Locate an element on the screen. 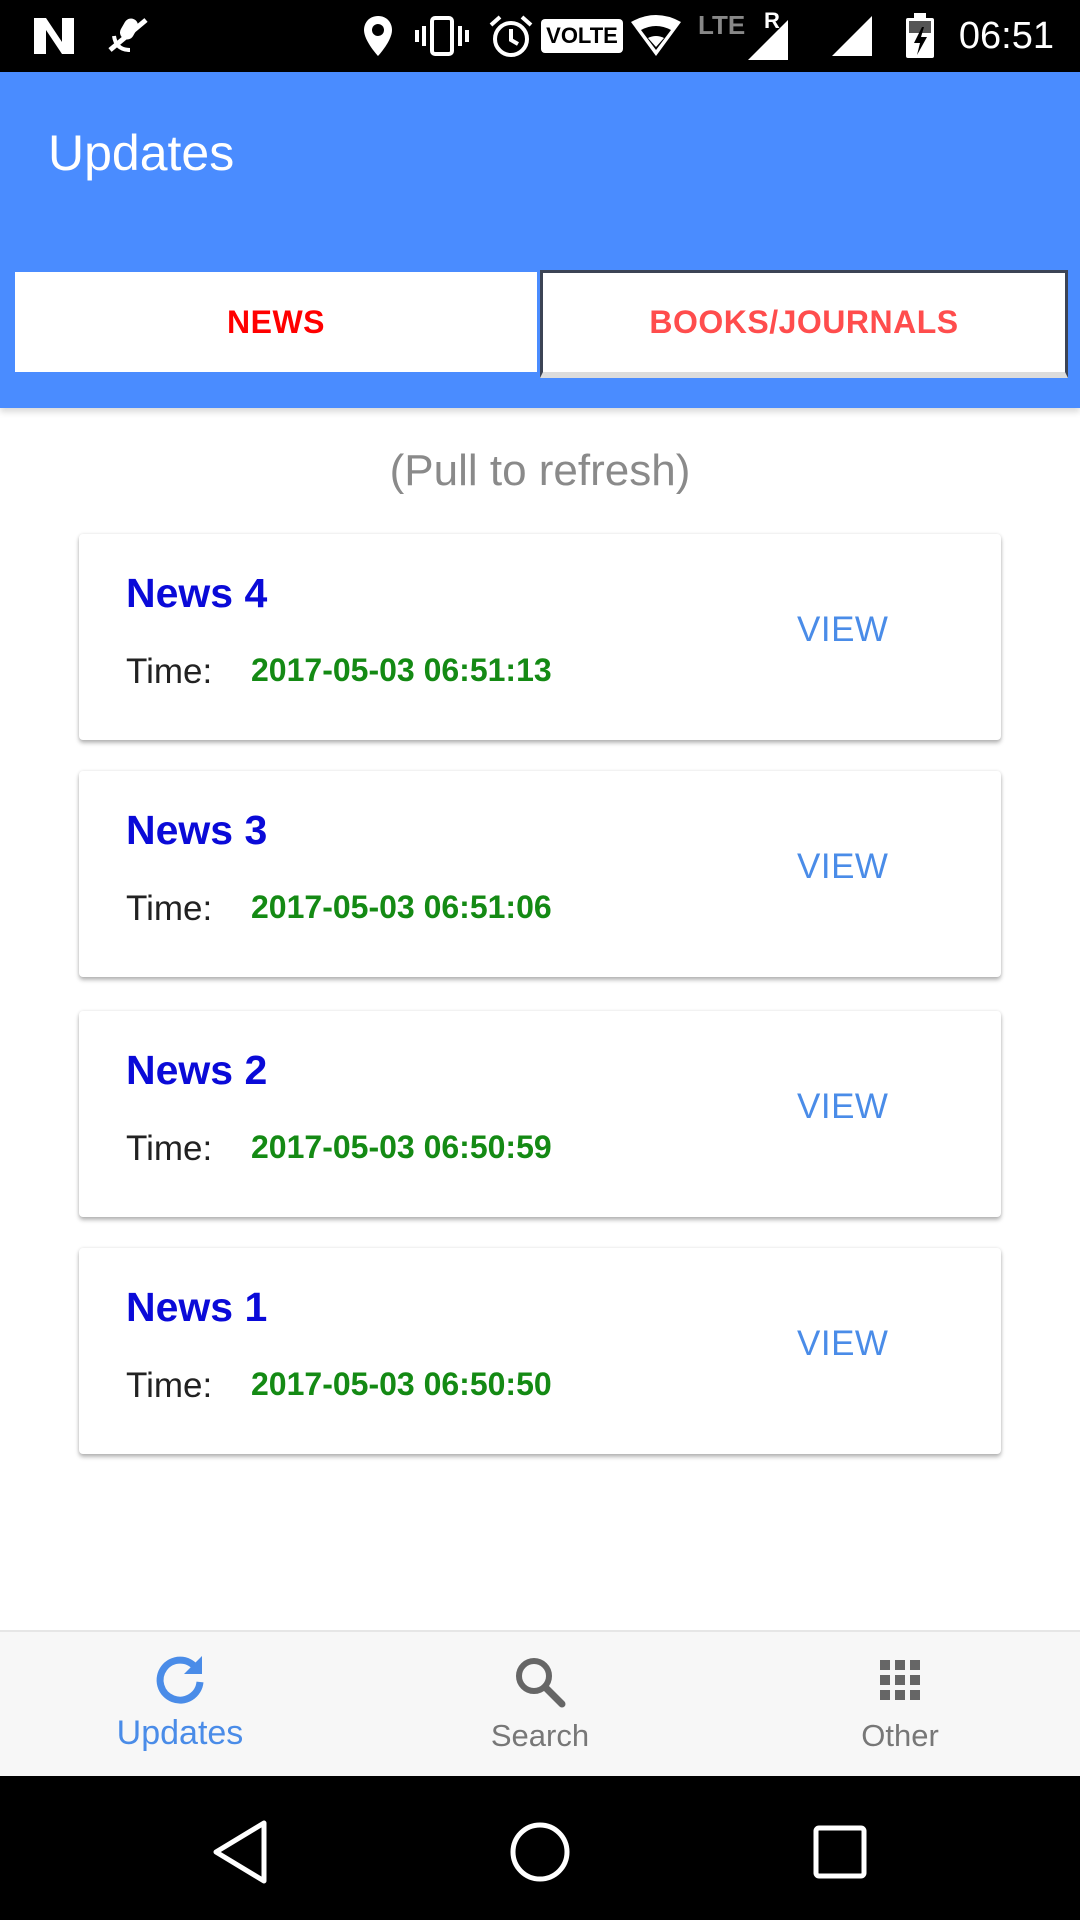  page-title: Updates is located at coordinates (141, 153).